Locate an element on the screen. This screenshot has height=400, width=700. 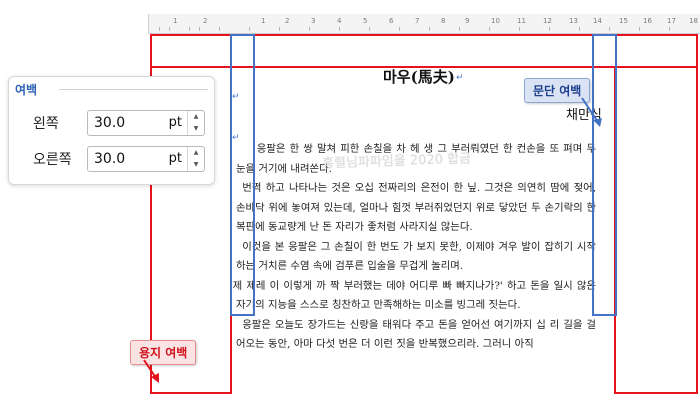
right-margin-value: 30.0 is located at coordinates (110, 159).